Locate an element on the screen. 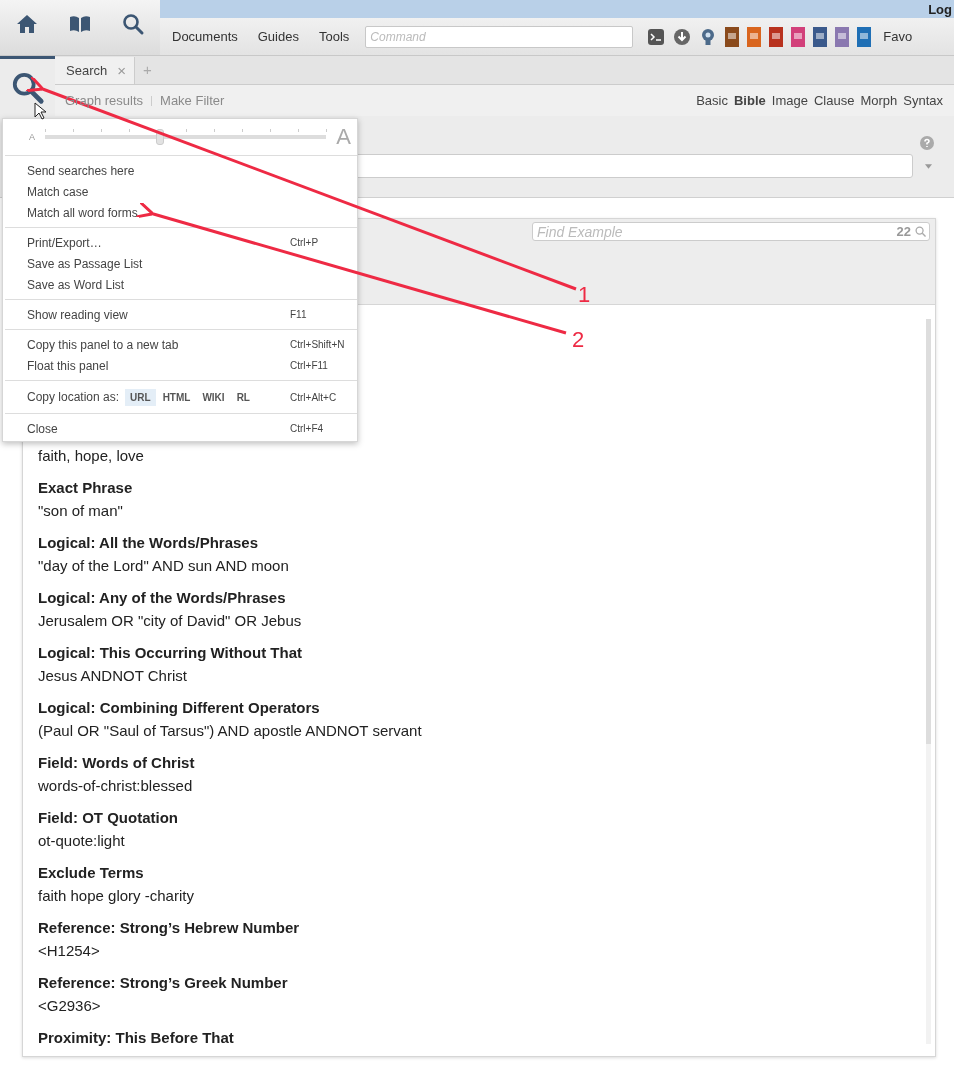  example-query: Jerusalem OR "city of David" OR Jebus is located at coordinates (482, 620).